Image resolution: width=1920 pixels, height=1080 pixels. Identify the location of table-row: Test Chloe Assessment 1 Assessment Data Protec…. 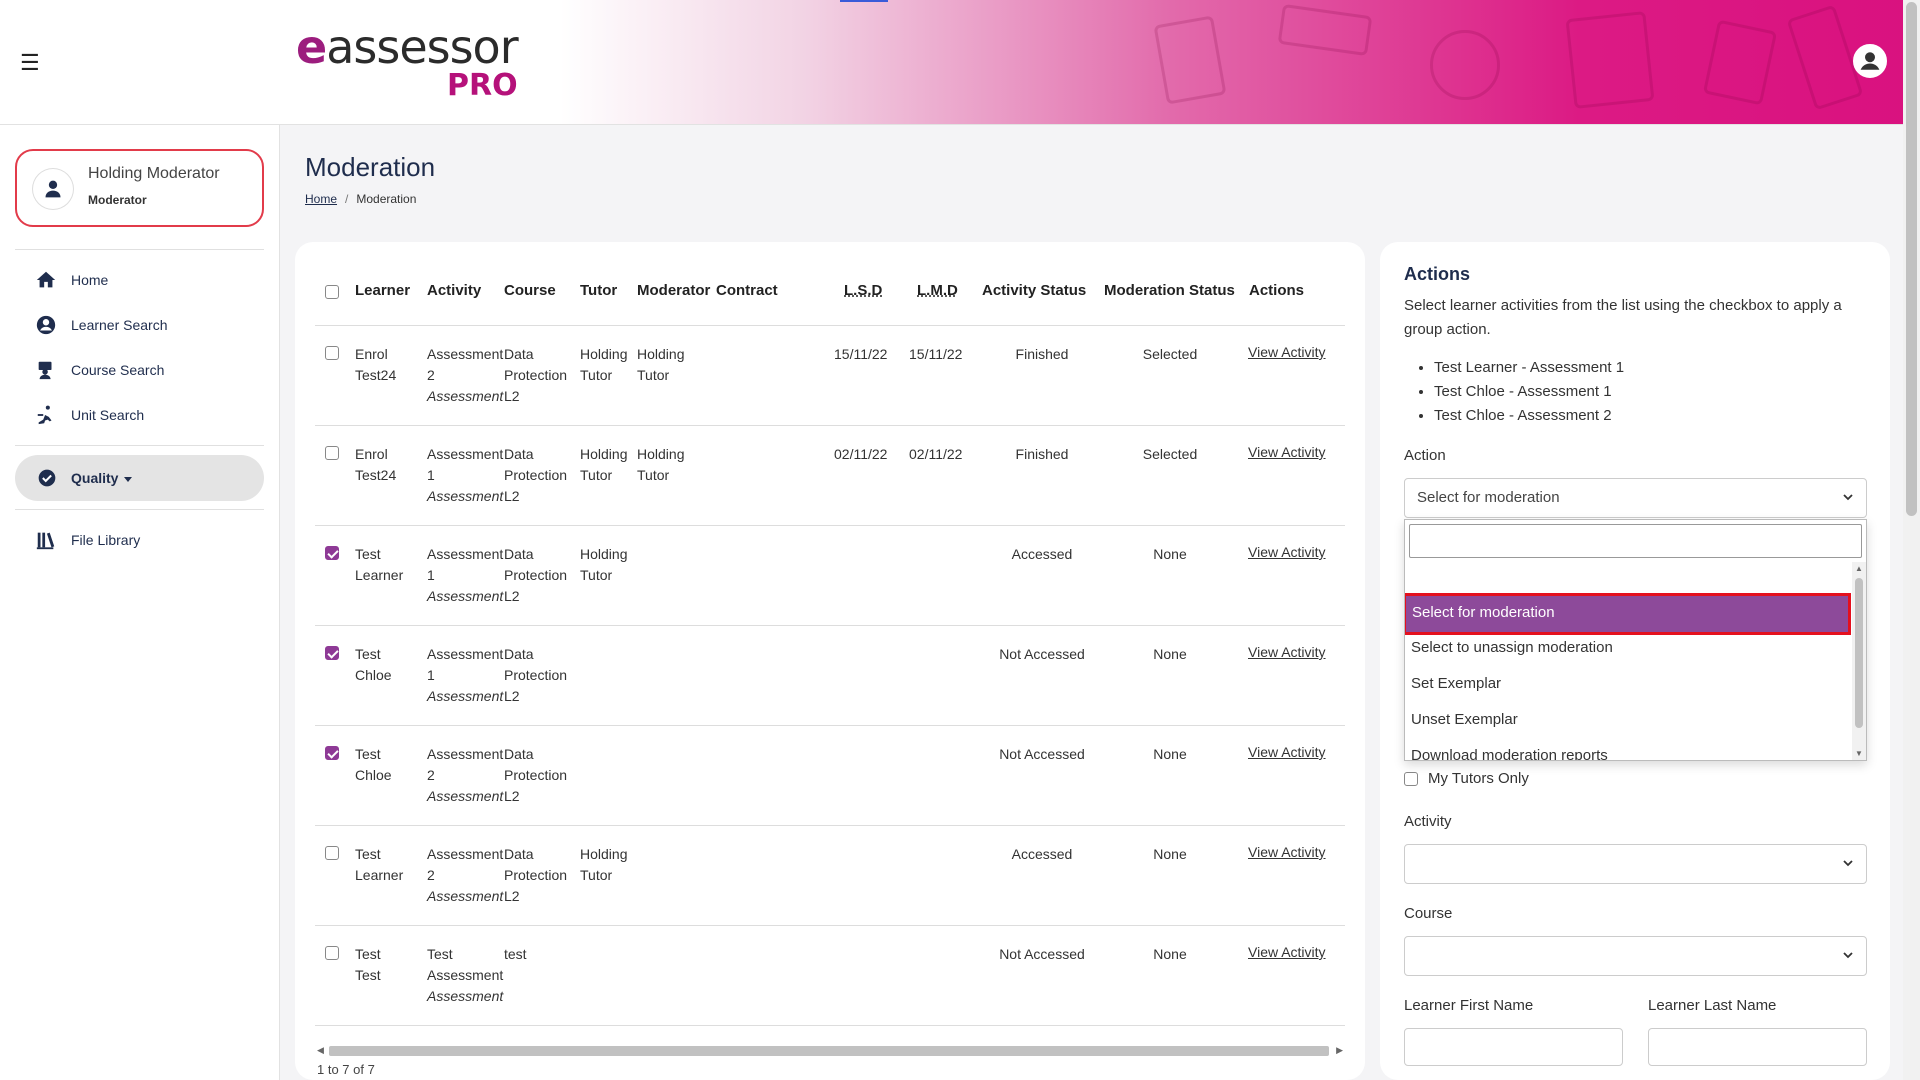
(830, 676).